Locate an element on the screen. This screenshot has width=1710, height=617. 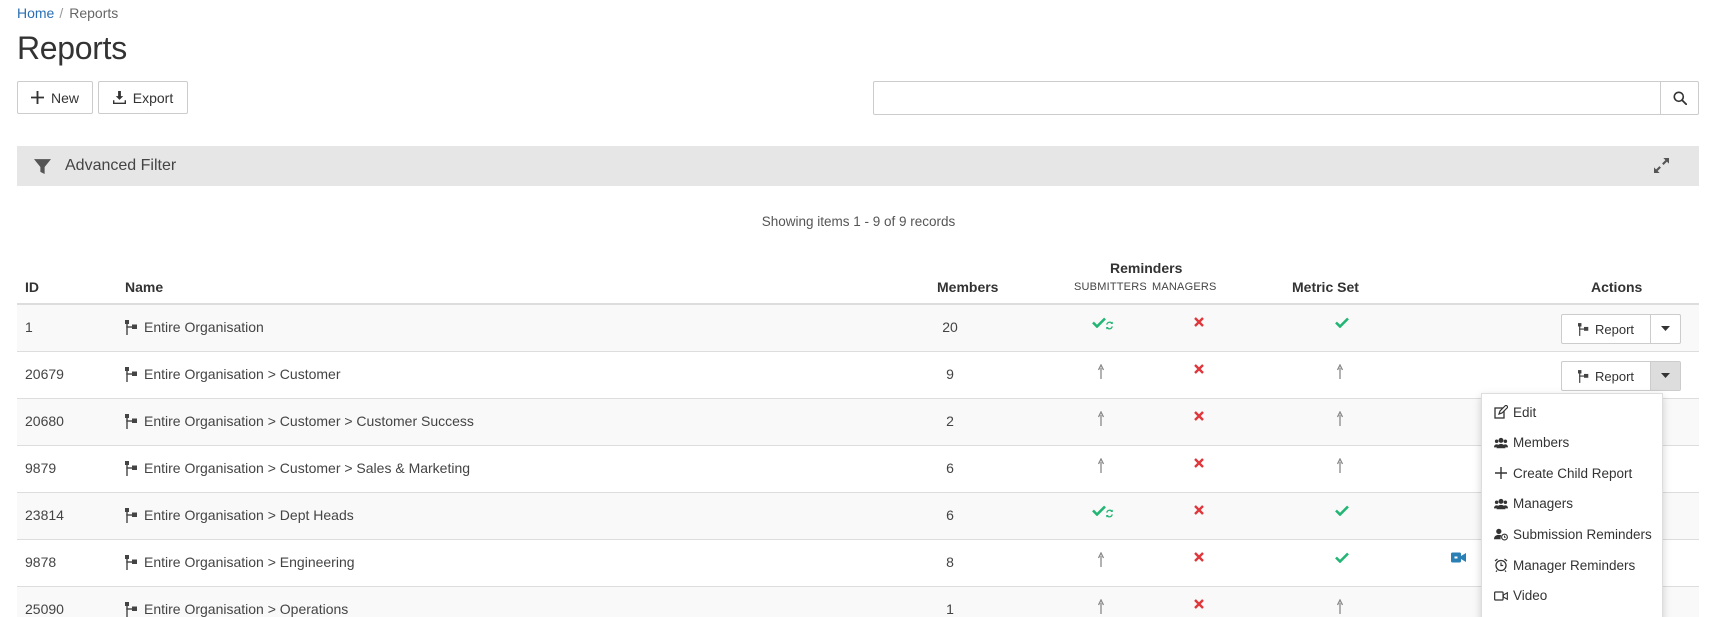
dropdown-item-members: Members is located at coordinates (1531, 443).